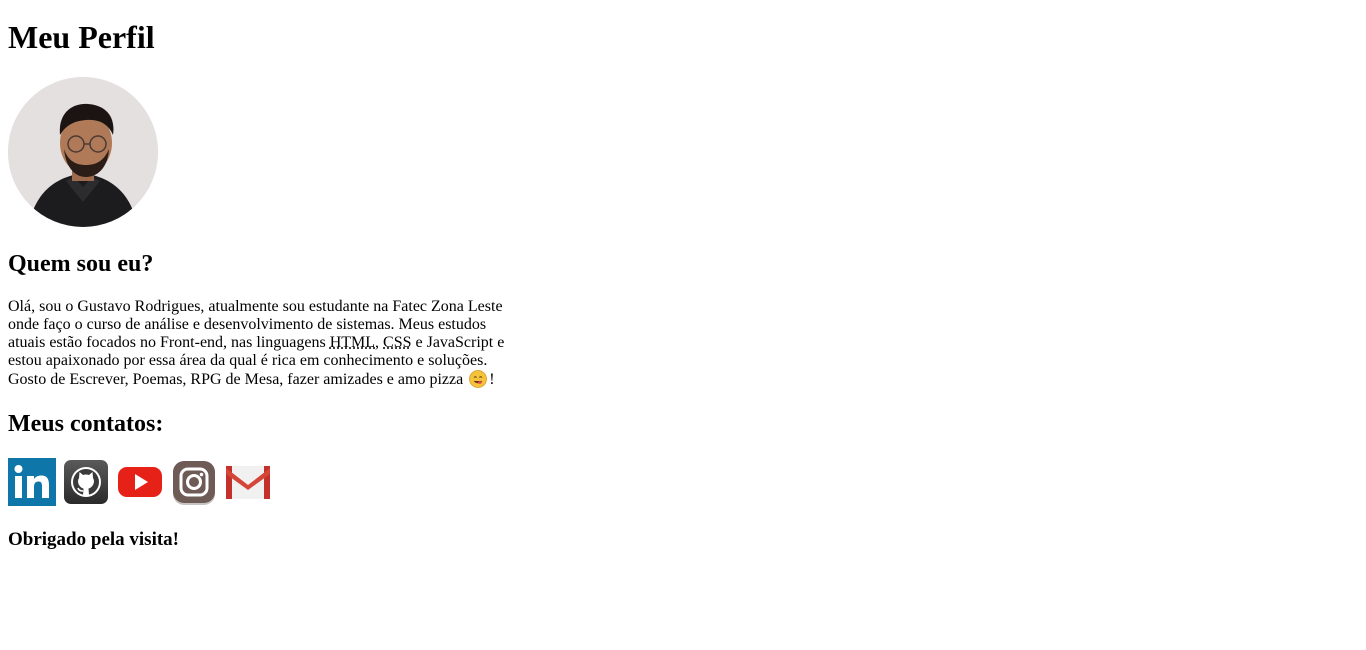  I want to click on instagram-link, so click(194, 482).